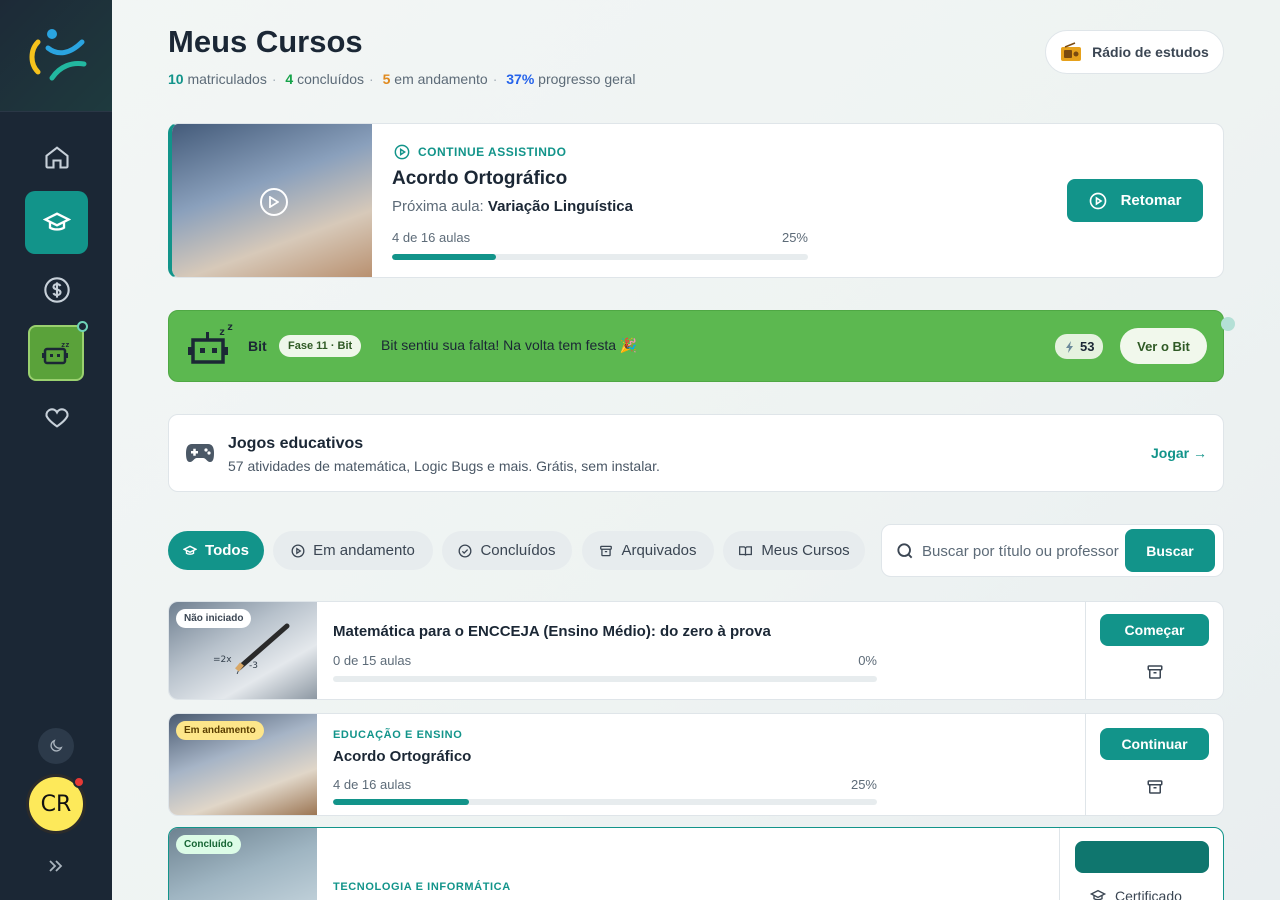 Image resolution: width=1280 pixels, height=900 pixels. I want to click on filter-completed: Concluídos, so click(507, 550).